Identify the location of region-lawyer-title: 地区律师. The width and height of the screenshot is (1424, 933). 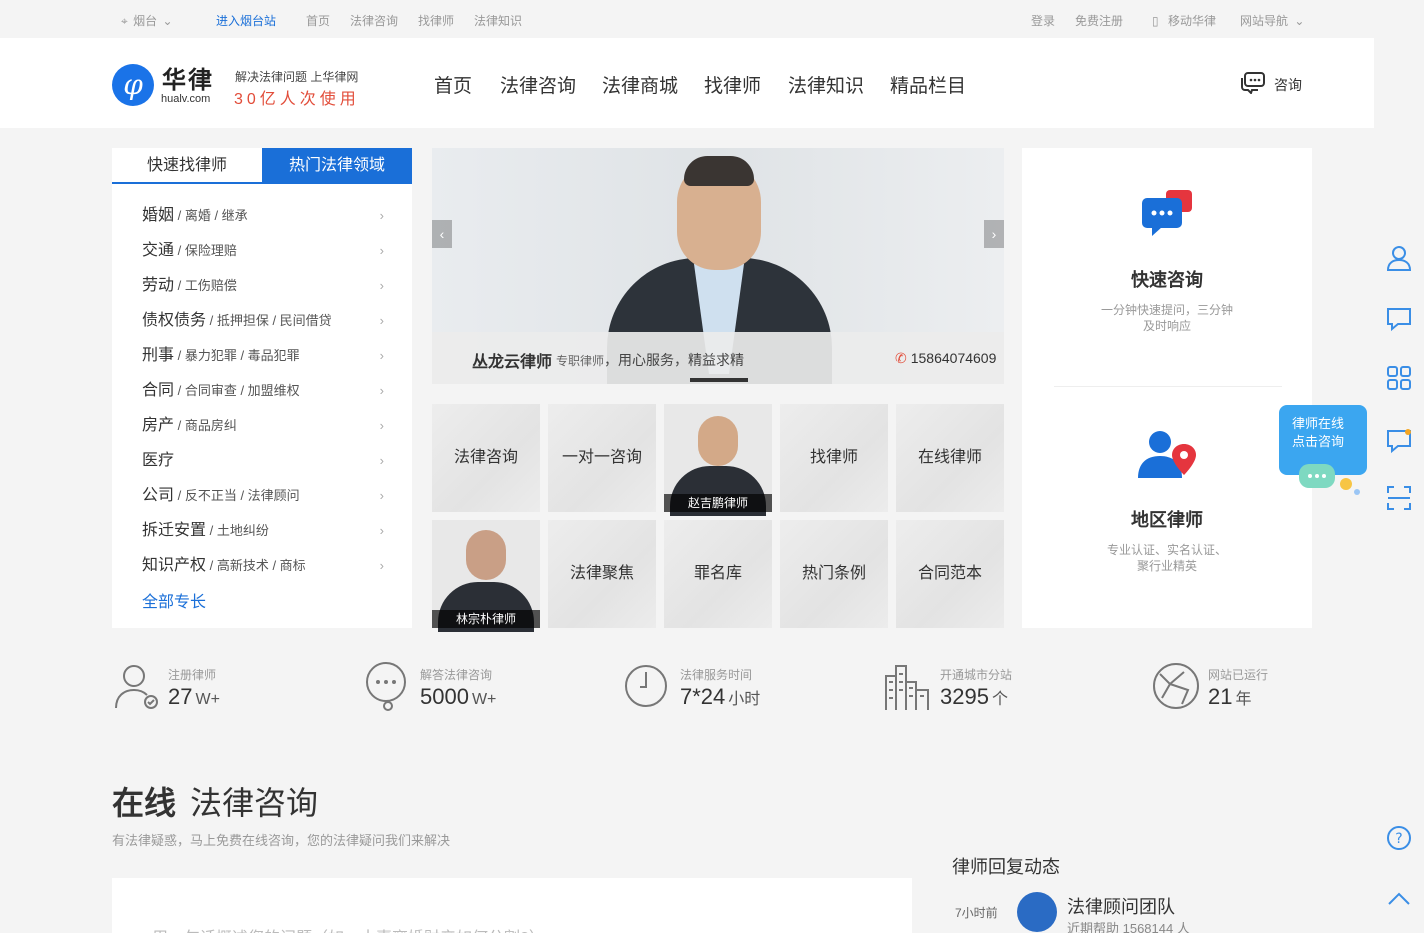
(1167, 519).